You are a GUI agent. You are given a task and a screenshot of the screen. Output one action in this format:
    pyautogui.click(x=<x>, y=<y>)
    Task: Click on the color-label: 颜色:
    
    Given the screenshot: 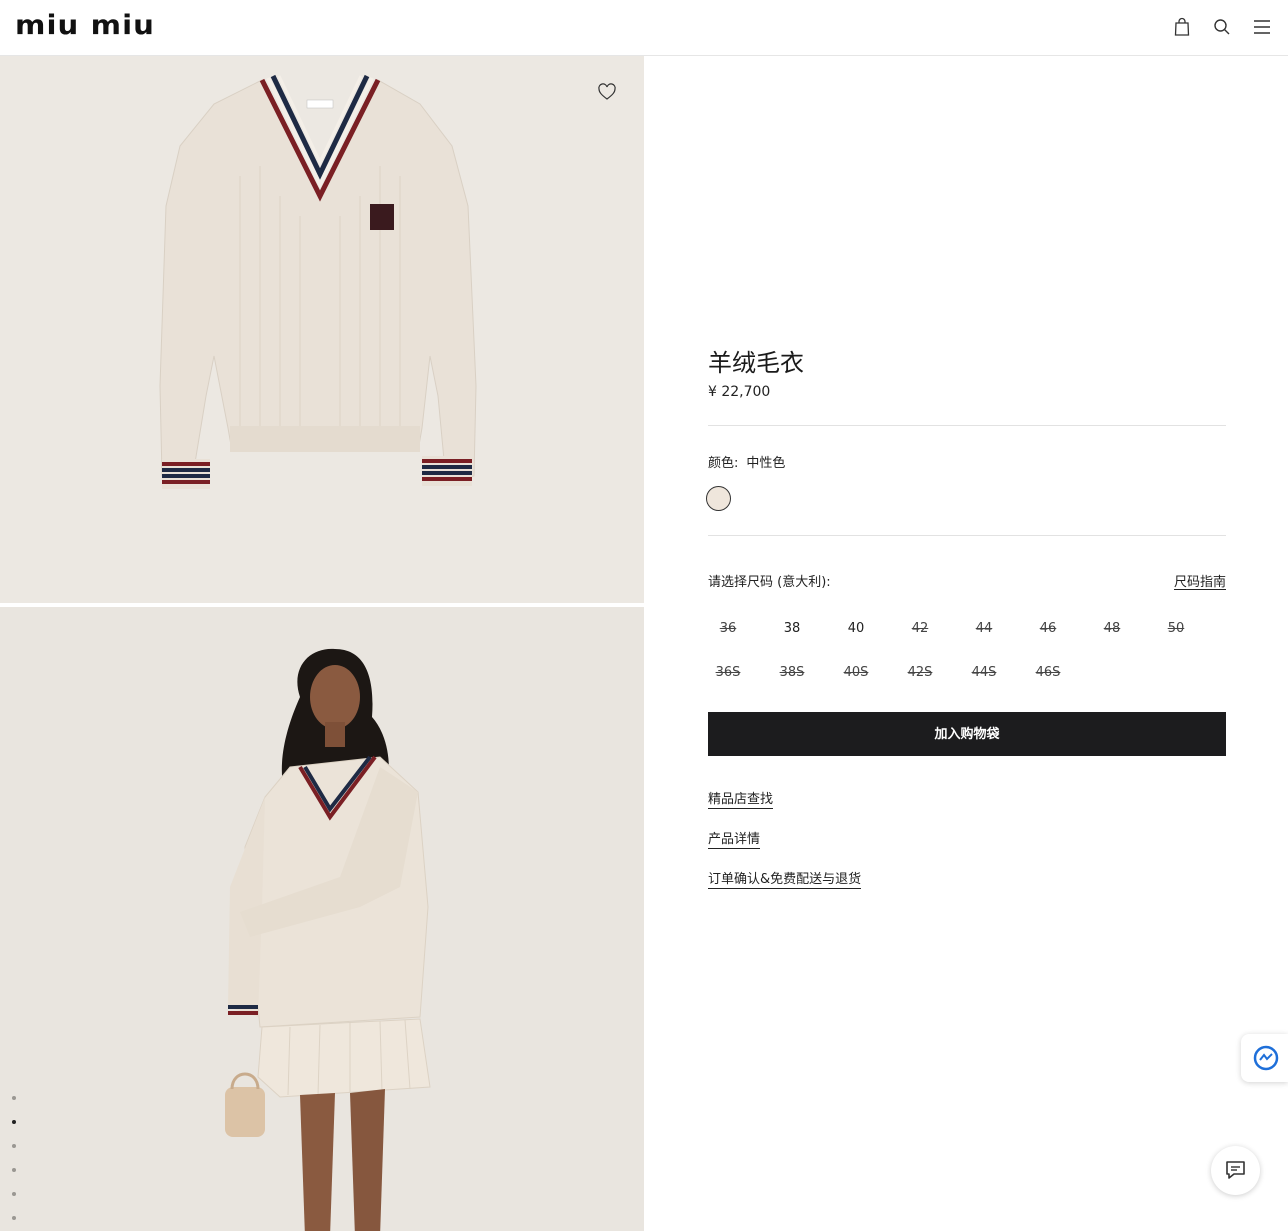 What is the action you would take?
    pyautogui.click(x=723, y=463)
    